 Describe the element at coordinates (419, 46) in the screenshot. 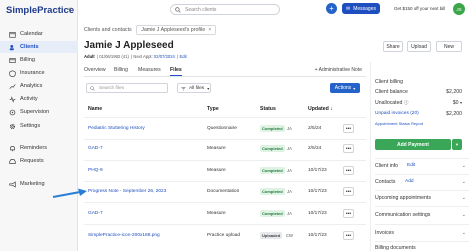

I see `upload-button: Upload` at that location.